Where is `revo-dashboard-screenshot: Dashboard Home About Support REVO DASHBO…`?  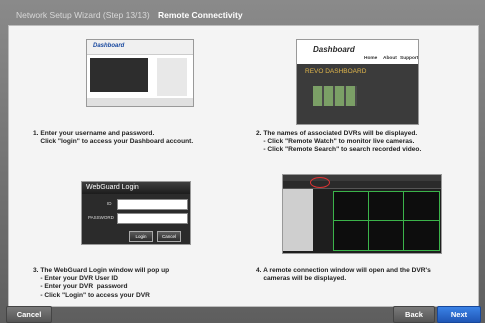 revo-dashboard-screenshot: Dashboard Home About Support REVO DASHBO… is located at coordinates (357, 82).